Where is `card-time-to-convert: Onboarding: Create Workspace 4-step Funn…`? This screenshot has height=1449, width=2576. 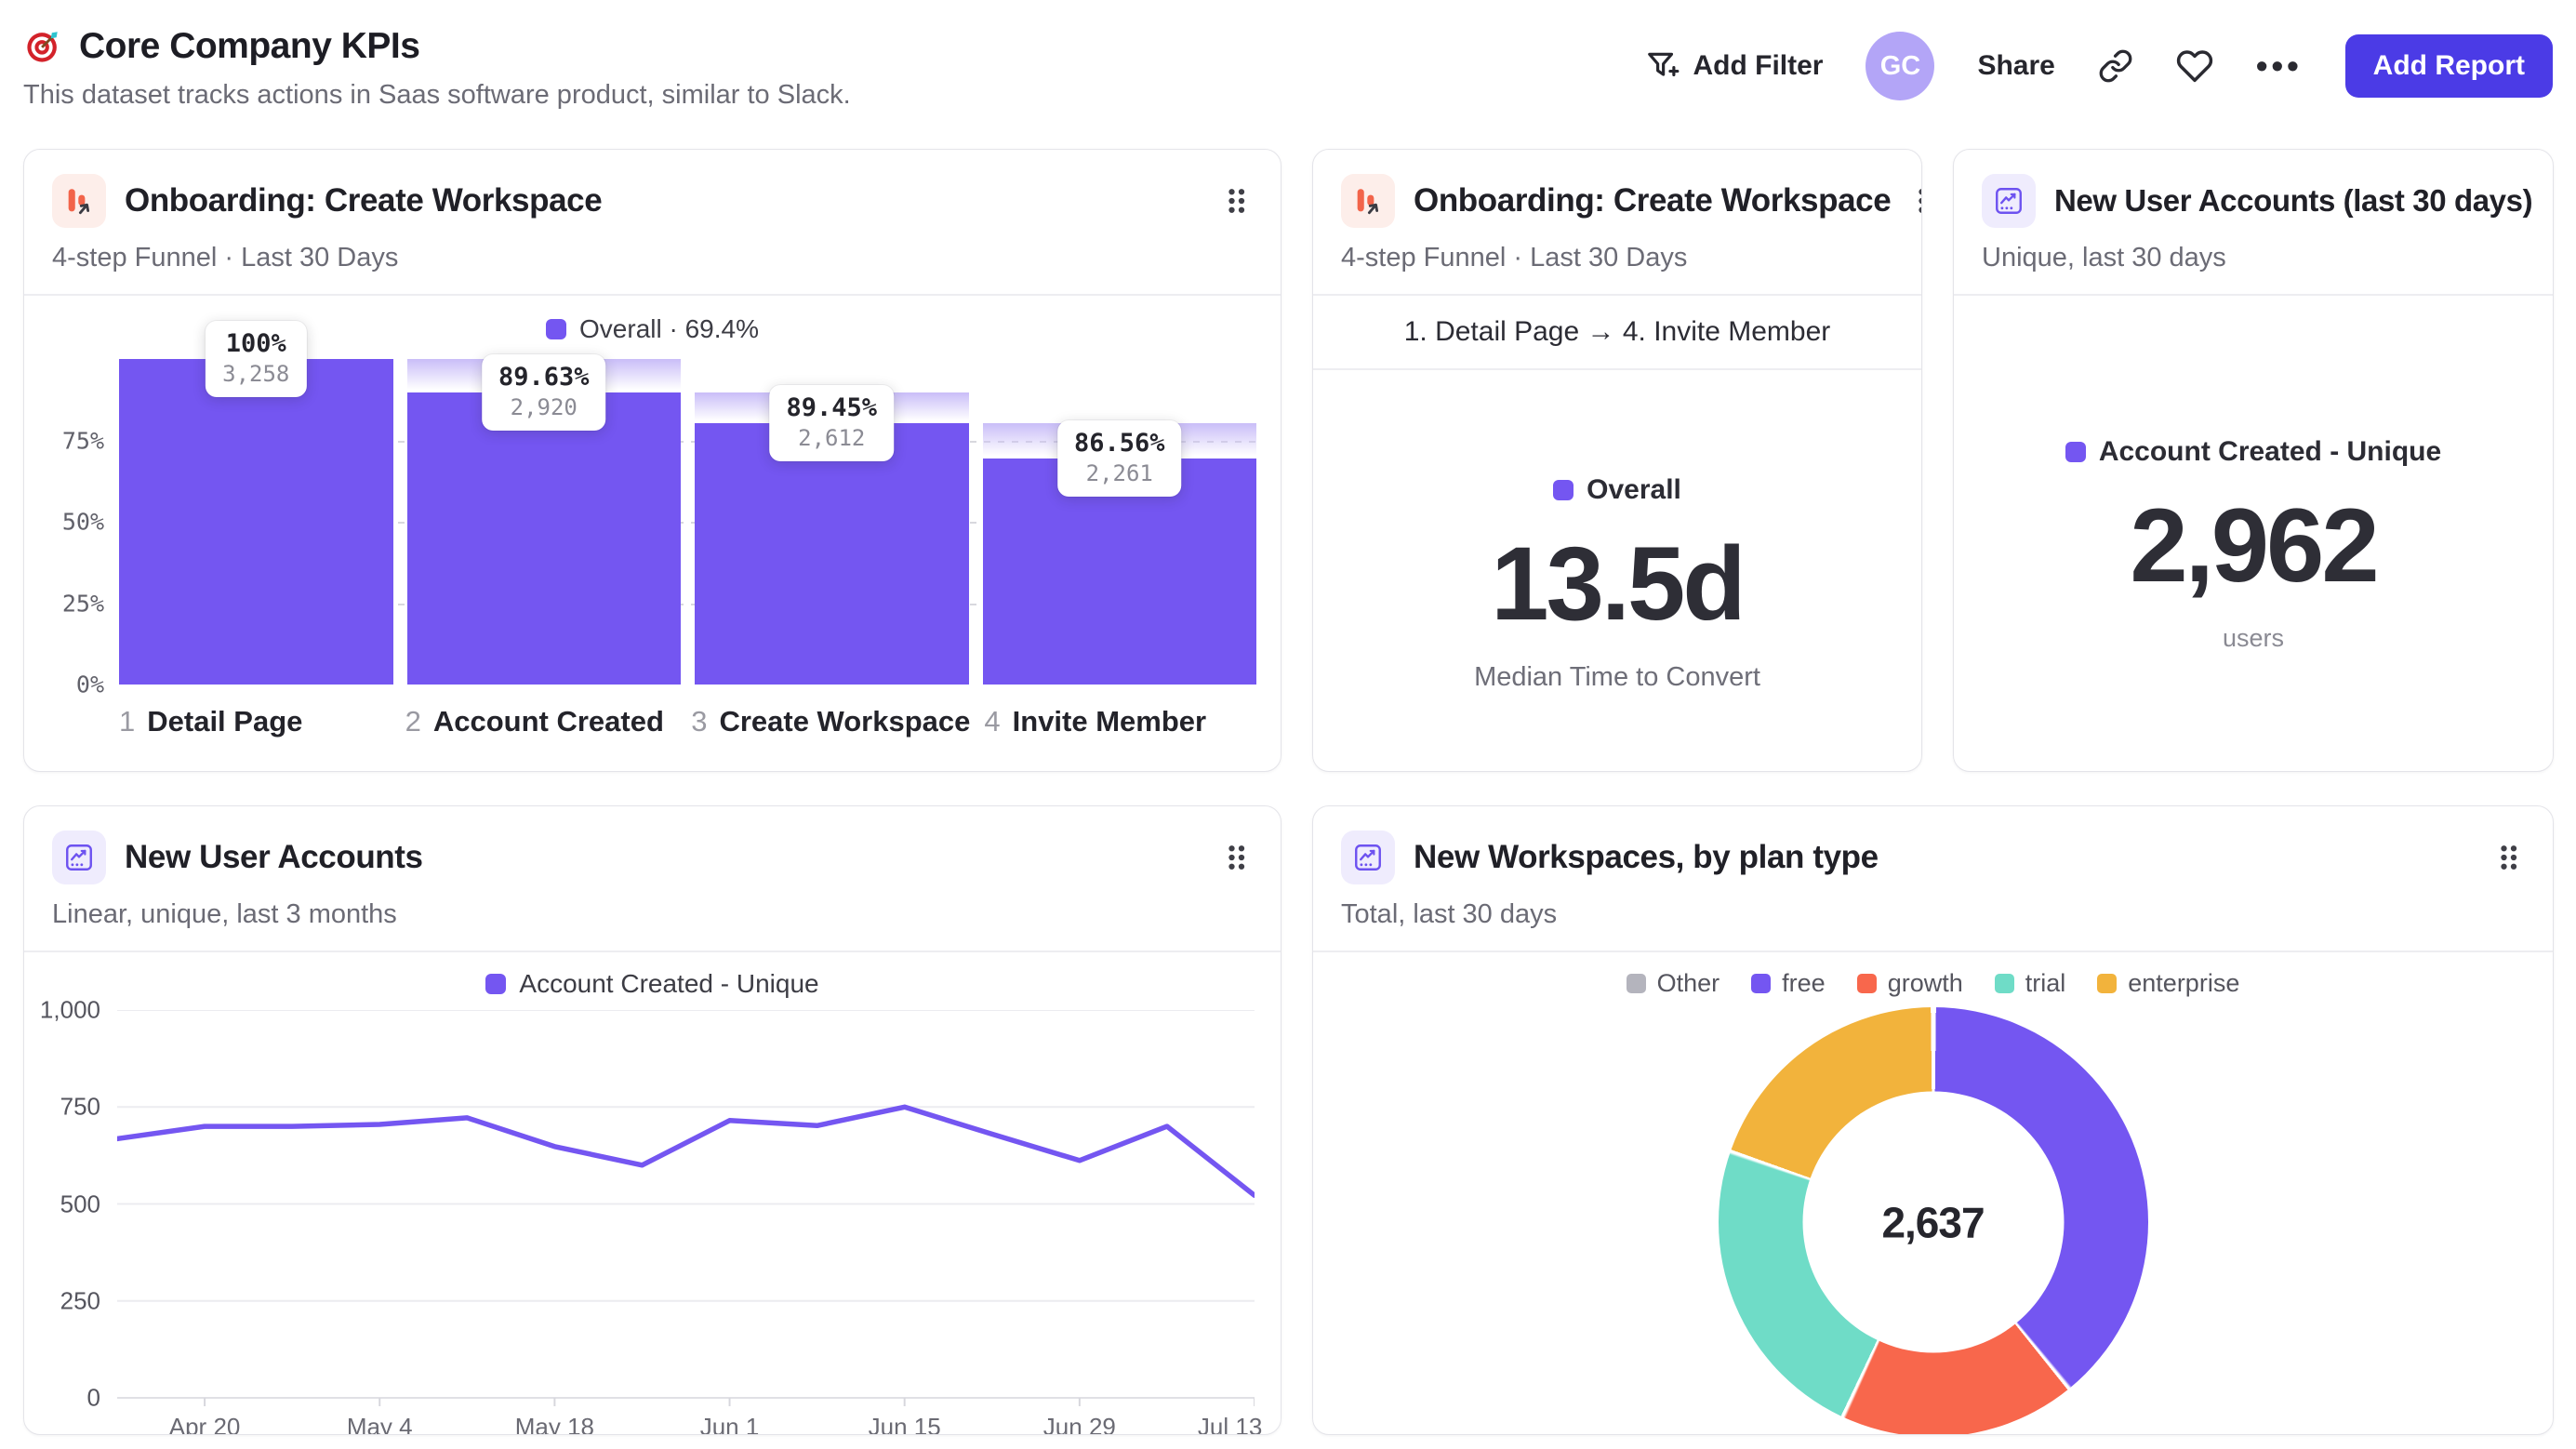 card-time-to-convert: Onboarding: Create Workspace 4-step Funn… is located at coordinates (1617, 461).